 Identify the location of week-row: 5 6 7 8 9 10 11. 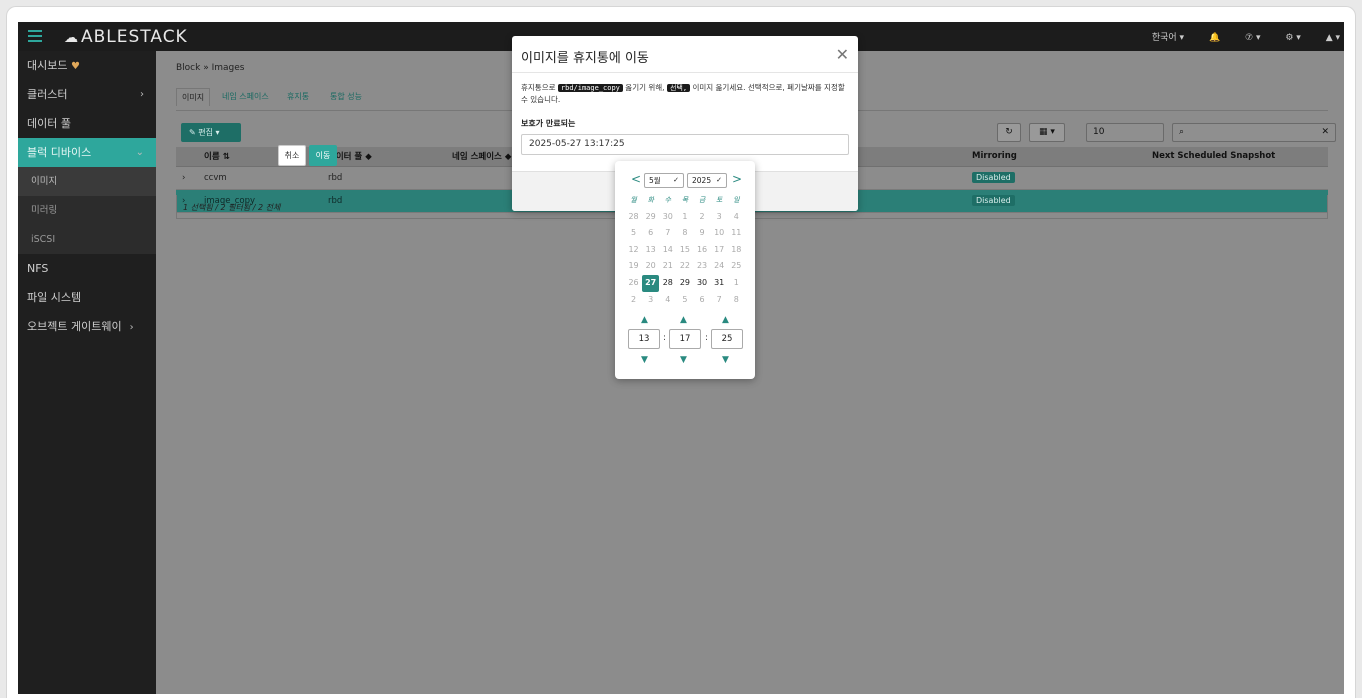
(685, 233).